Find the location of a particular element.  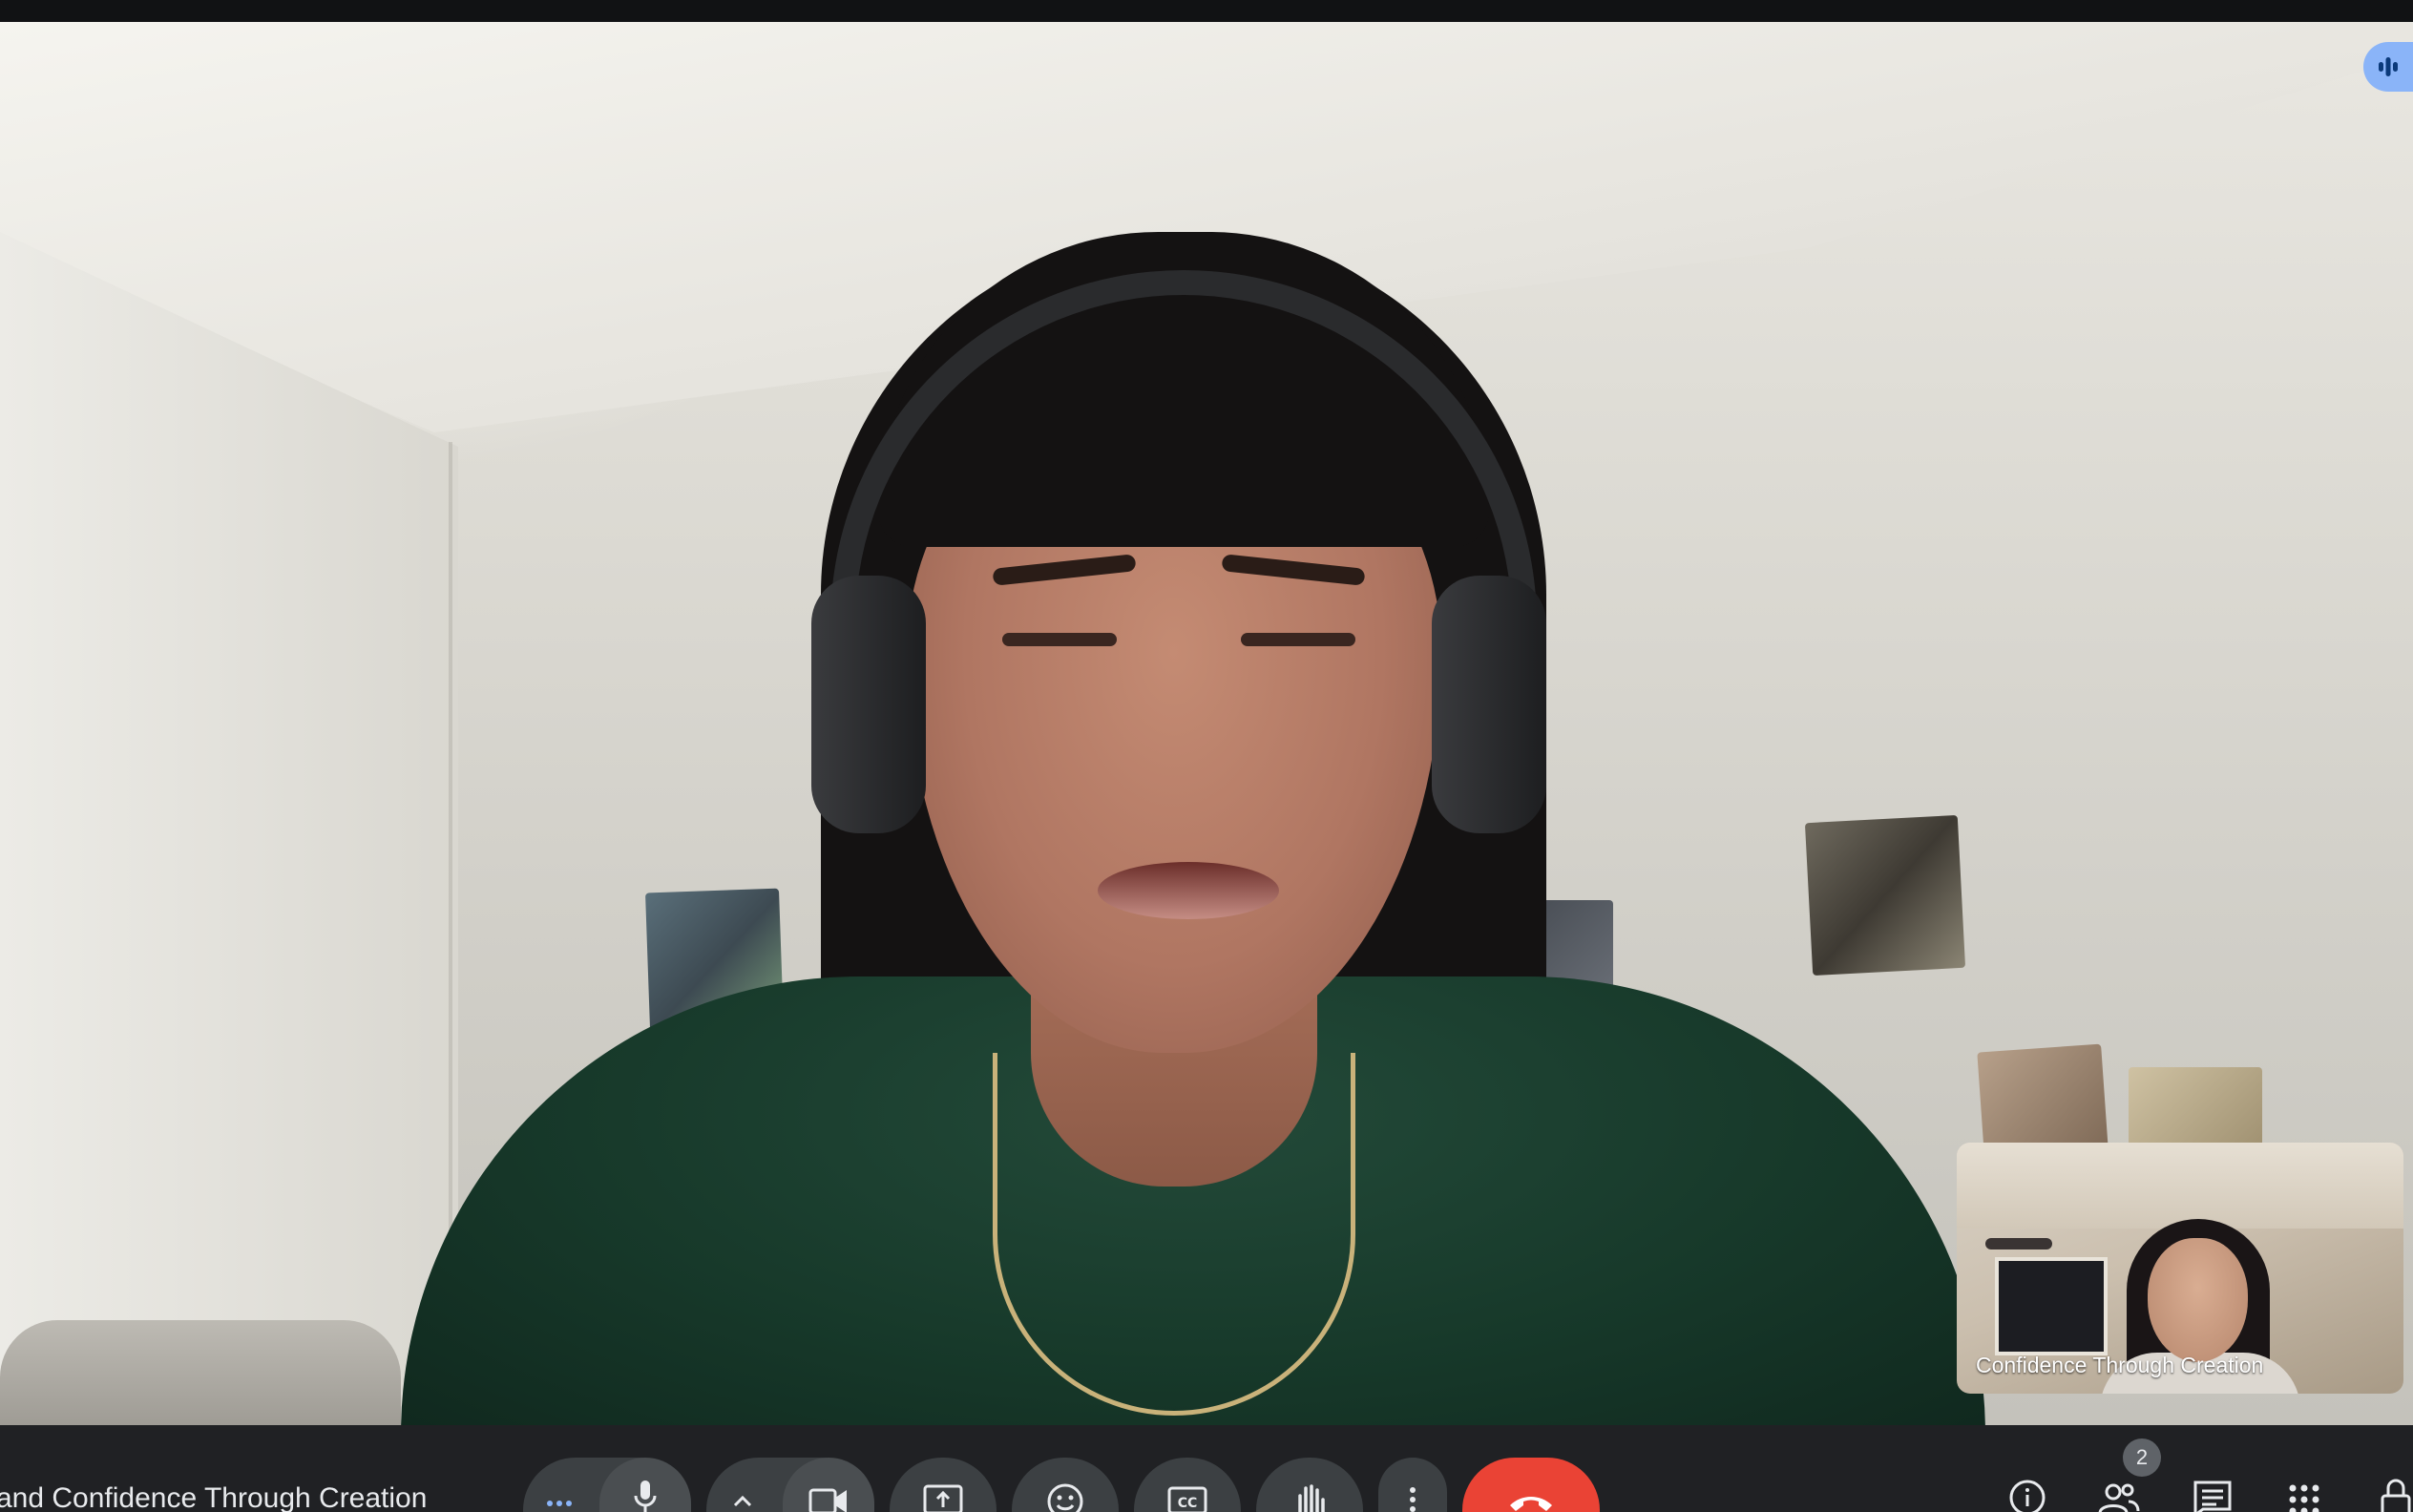

activities-icon is located at coordinates (2304, 1494).